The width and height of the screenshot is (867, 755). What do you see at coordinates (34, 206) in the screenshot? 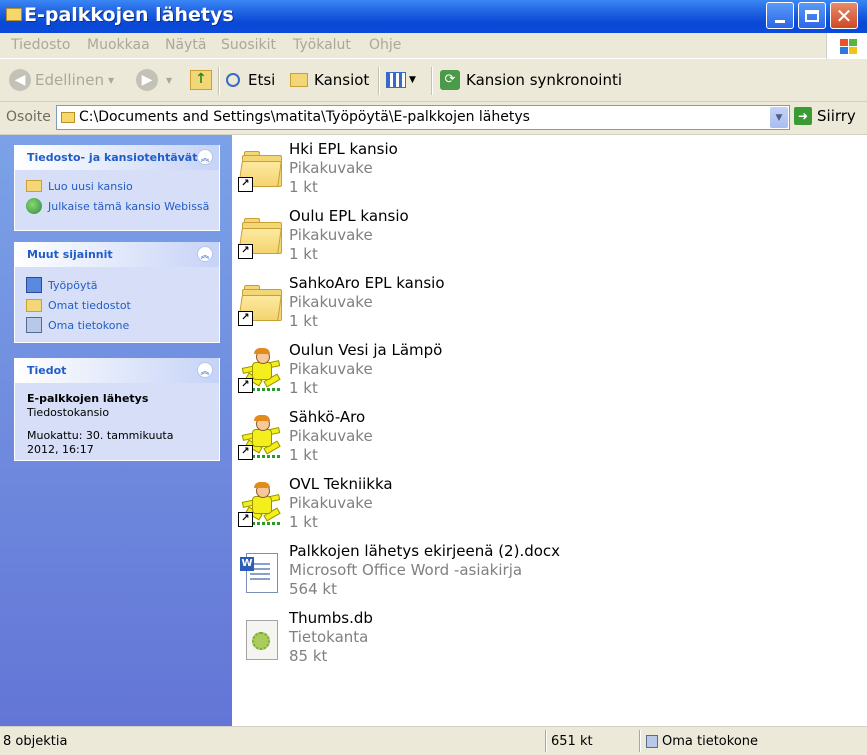
I see `globe-icon` at bounding box center [34, 206].